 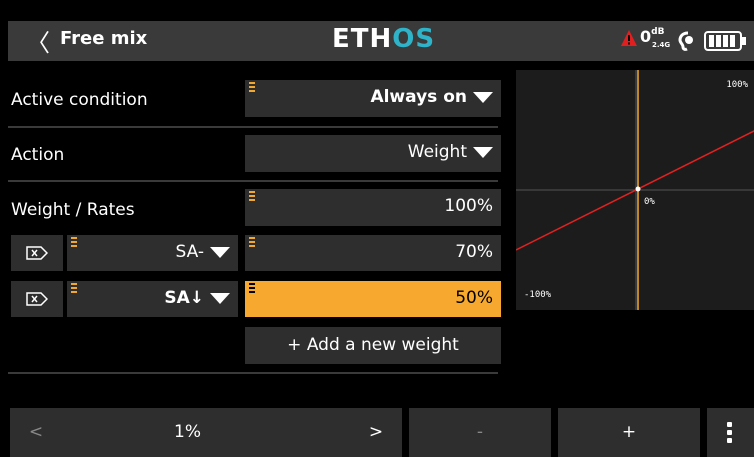 What do you see at coordinates (190, 252) in the screenshot?
I see `rate-switch-value: SA-` at bounding box center [190, 252].